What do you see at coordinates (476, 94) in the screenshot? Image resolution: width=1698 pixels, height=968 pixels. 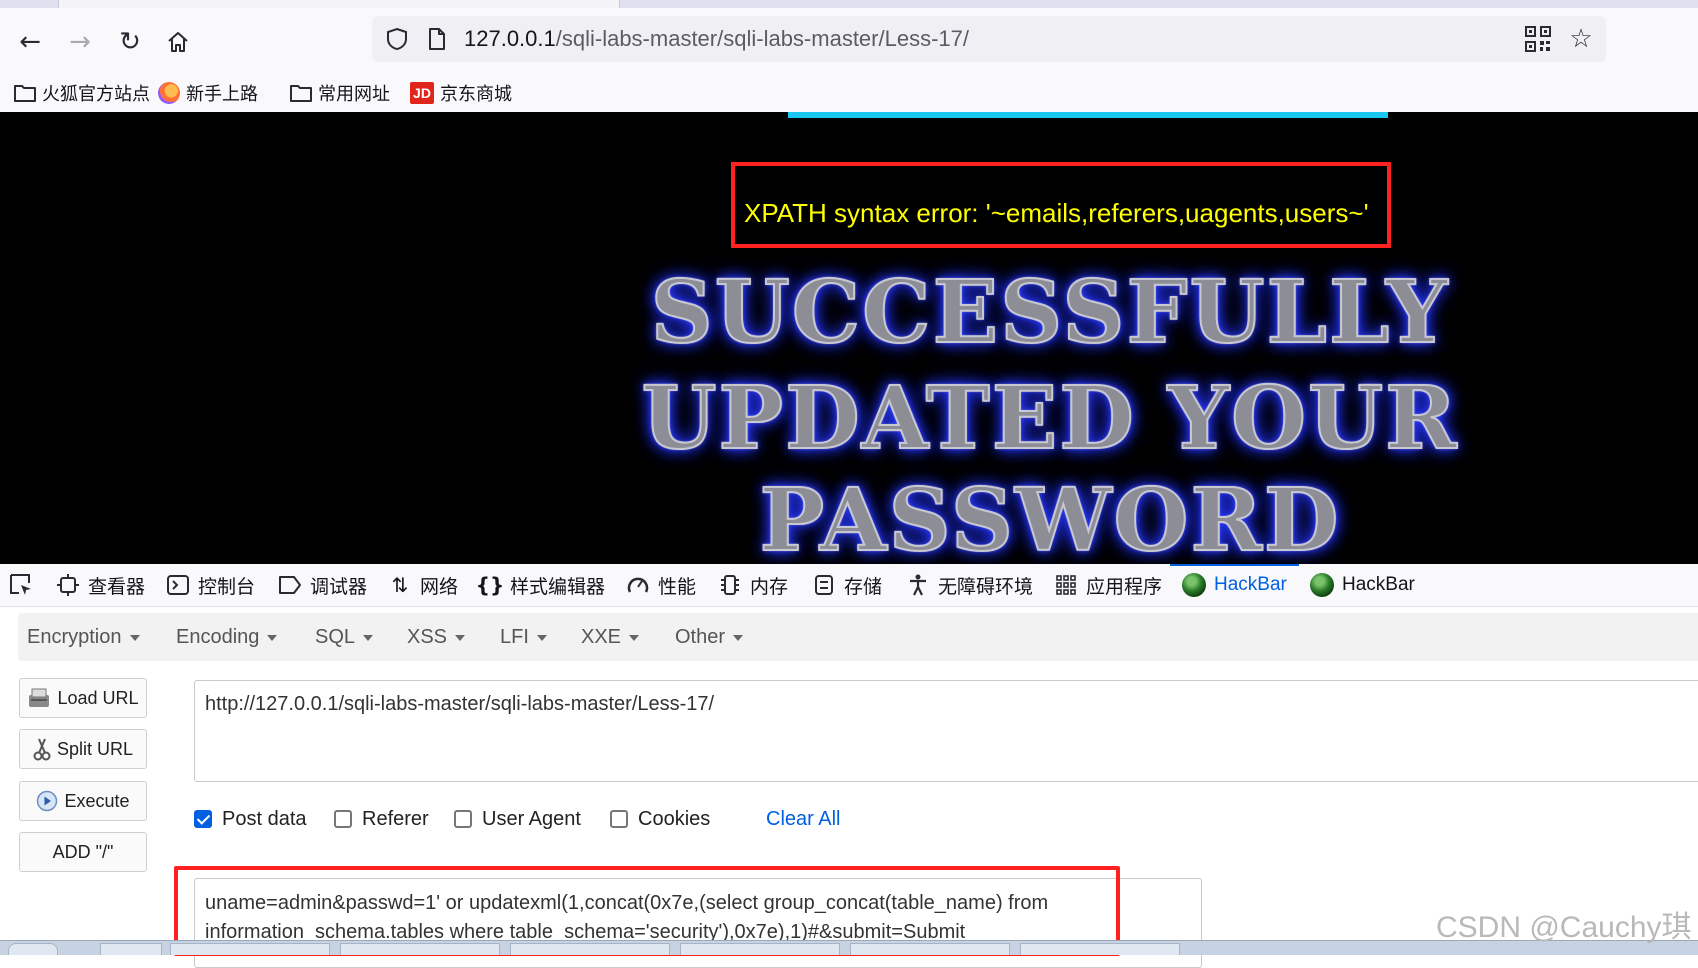 I see `bookmark-label: 京东商城` at bounding box center [476, 94].